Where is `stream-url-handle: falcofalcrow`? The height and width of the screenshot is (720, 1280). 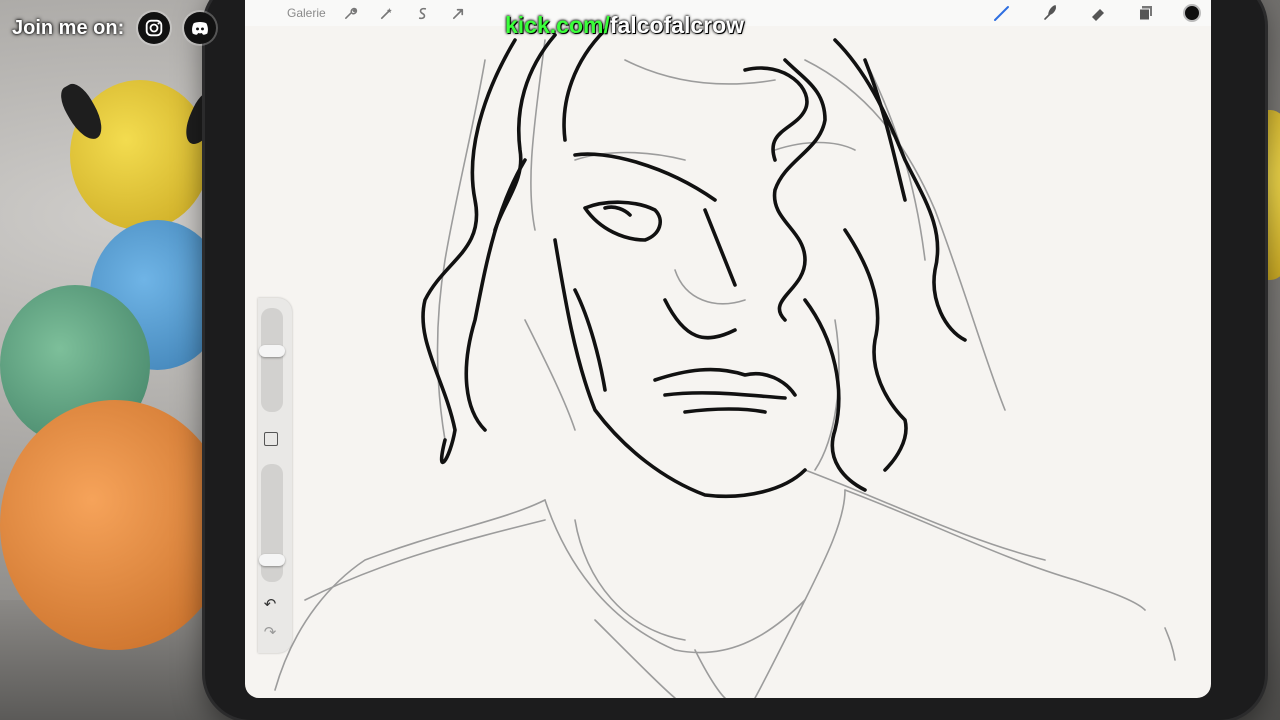 stream-url-handle: falcofalcrow is located at coordinates (677, 25).